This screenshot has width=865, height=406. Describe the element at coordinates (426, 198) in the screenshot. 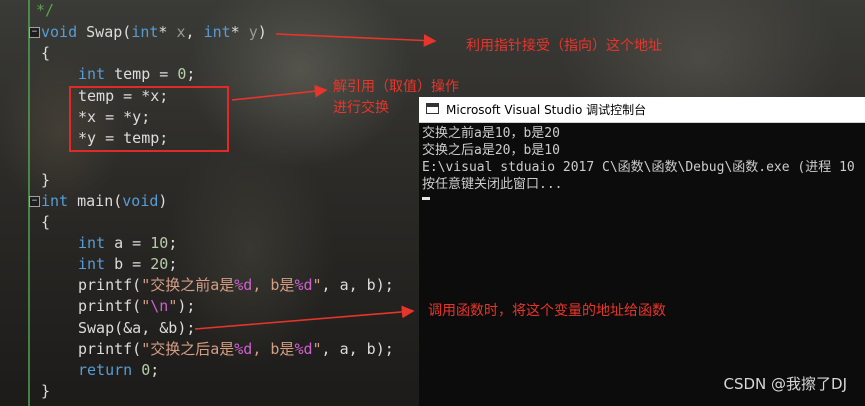

I see `console-cursor` at that location.